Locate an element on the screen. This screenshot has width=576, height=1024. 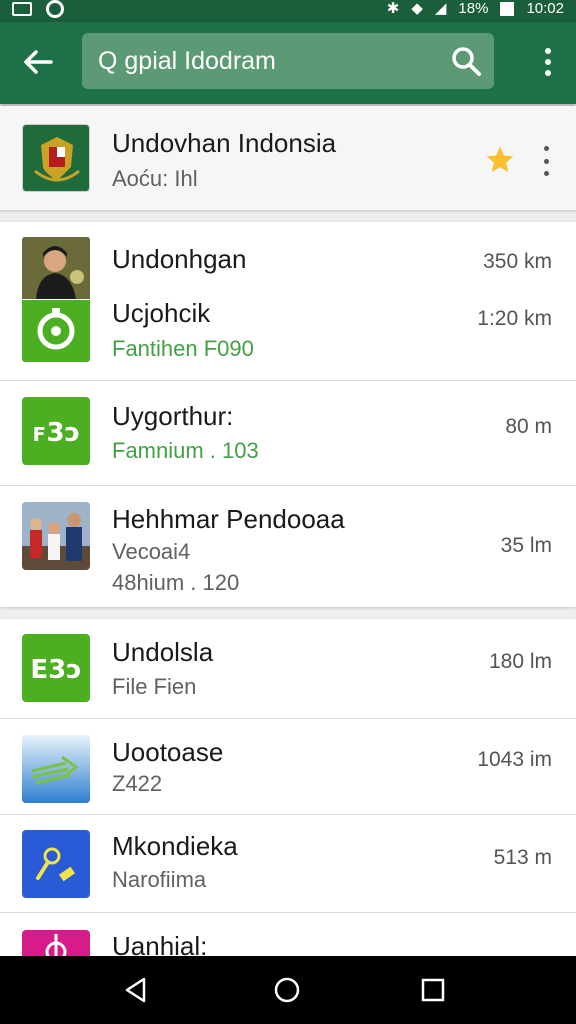
item-distance: 35 lm is located at coordinates (526, 545).